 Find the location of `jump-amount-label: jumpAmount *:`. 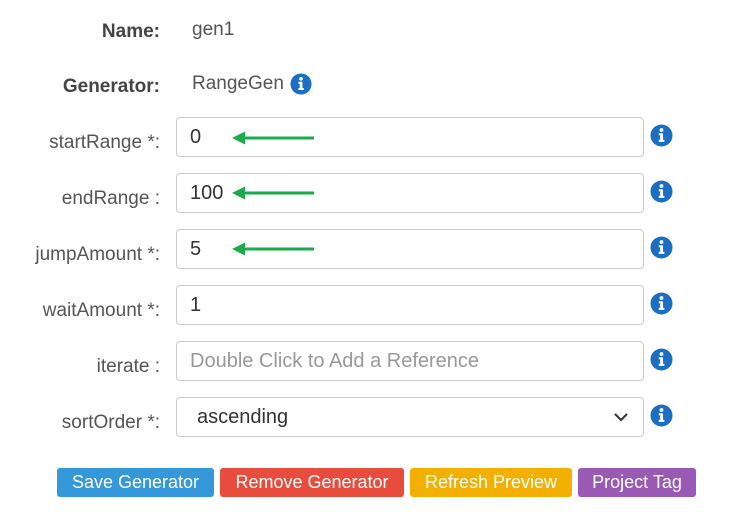

jump-amount-label: jumpAmount *: is located at coordinates (97, 254).